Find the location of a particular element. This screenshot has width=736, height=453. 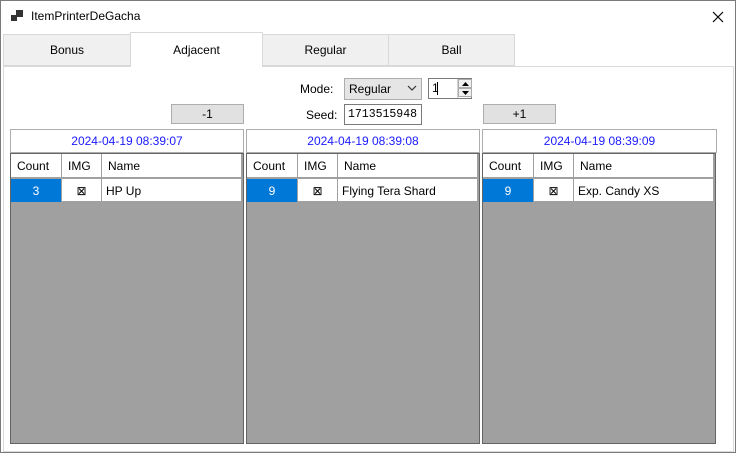

table-row: 9 ⊠ Flying Tera Shard is located at coordinates (362, 190).